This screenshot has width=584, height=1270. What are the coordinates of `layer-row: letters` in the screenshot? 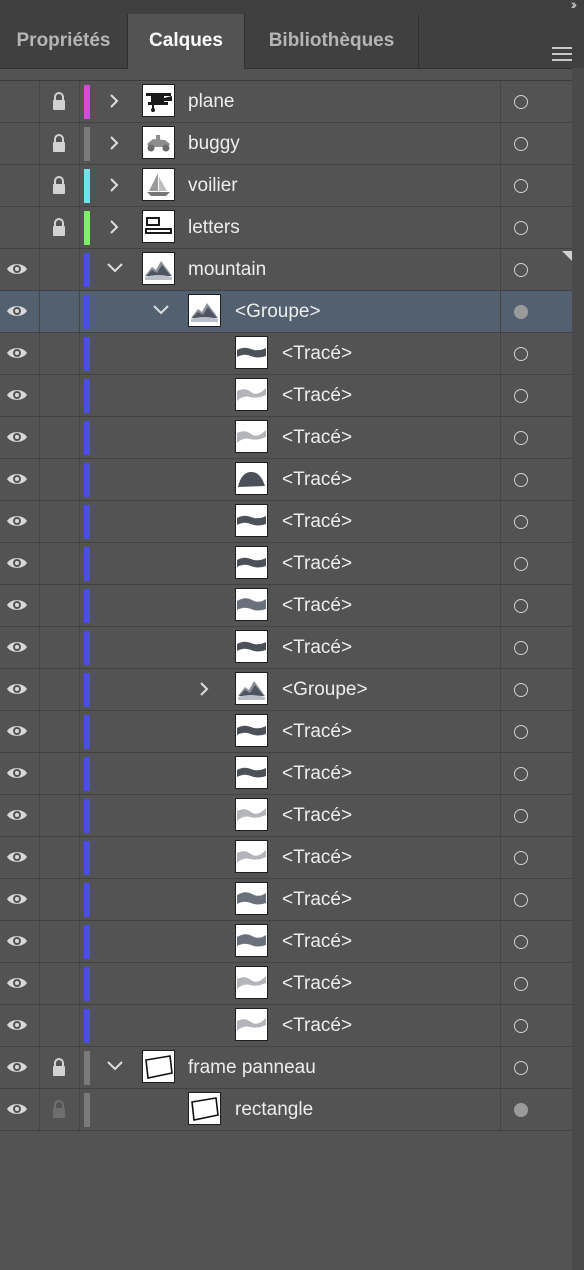 It's located at (286, 228).